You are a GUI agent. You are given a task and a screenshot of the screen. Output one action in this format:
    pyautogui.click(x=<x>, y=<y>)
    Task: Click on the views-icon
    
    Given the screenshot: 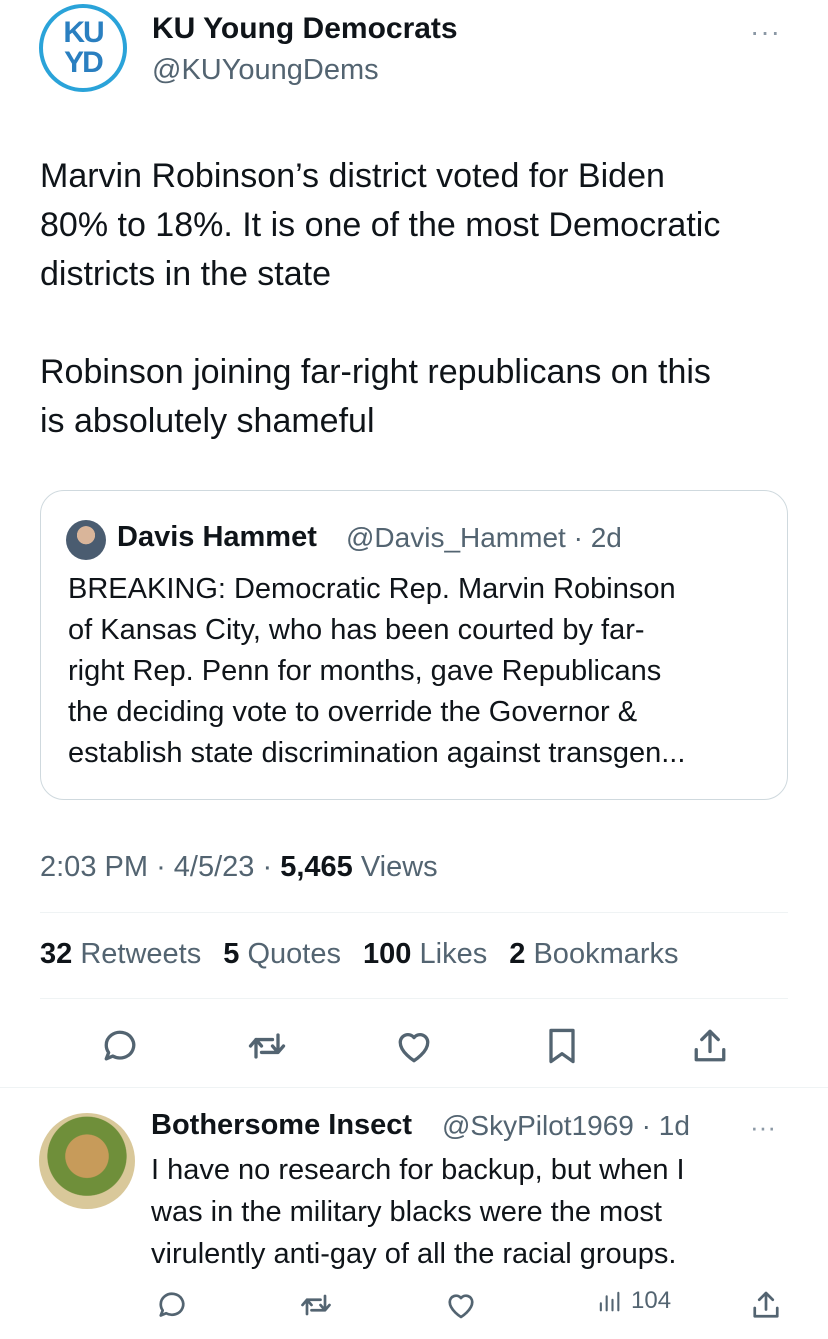 What is the action you would take?
    pyautogui.click(x=609, y=1301)
    